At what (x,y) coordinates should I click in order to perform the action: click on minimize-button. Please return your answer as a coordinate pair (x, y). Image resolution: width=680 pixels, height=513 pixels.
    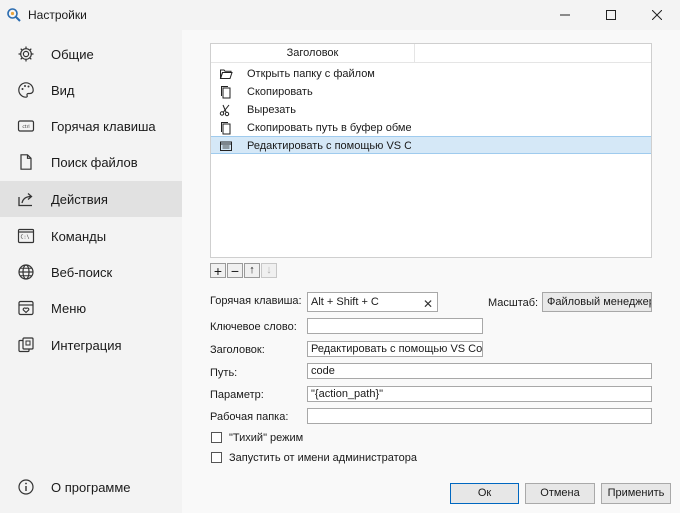
    Looking at the image, I should click on (565, 15).